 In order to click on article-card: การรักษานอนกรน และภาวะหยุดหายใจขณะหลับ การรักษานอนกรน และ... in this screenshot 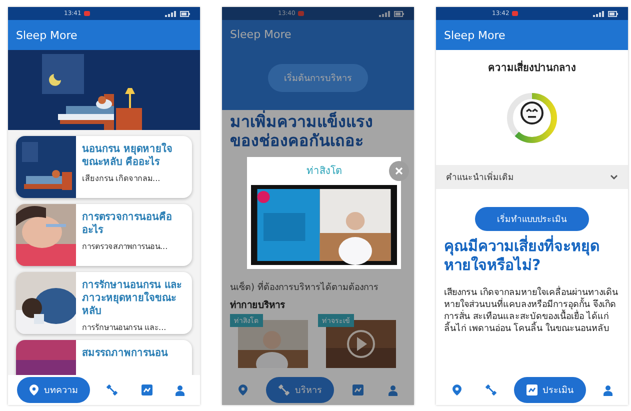, I will do `click(104, 303)`.